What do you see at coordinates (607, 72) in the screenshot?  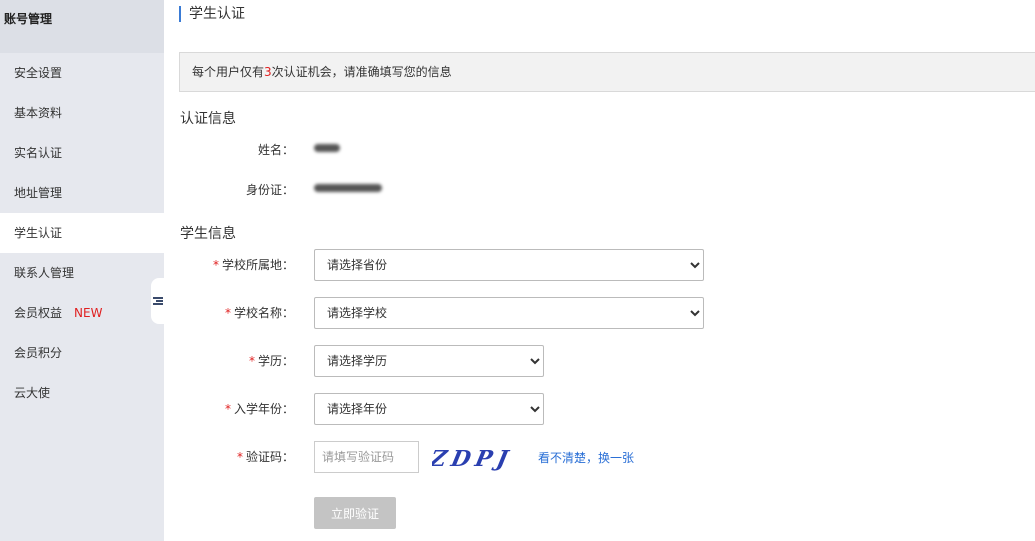 I see `notice-banner: 每个用户仅有3次认证机会，请准确填写您的信息` at bounding box center [607, 72].